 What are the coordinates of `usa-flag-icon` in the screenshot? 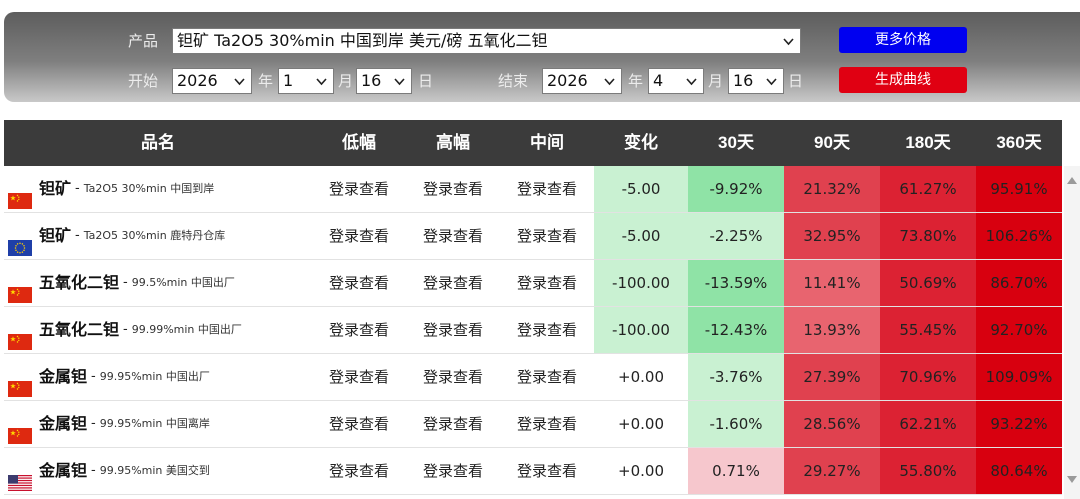 It's located at (20, 477).